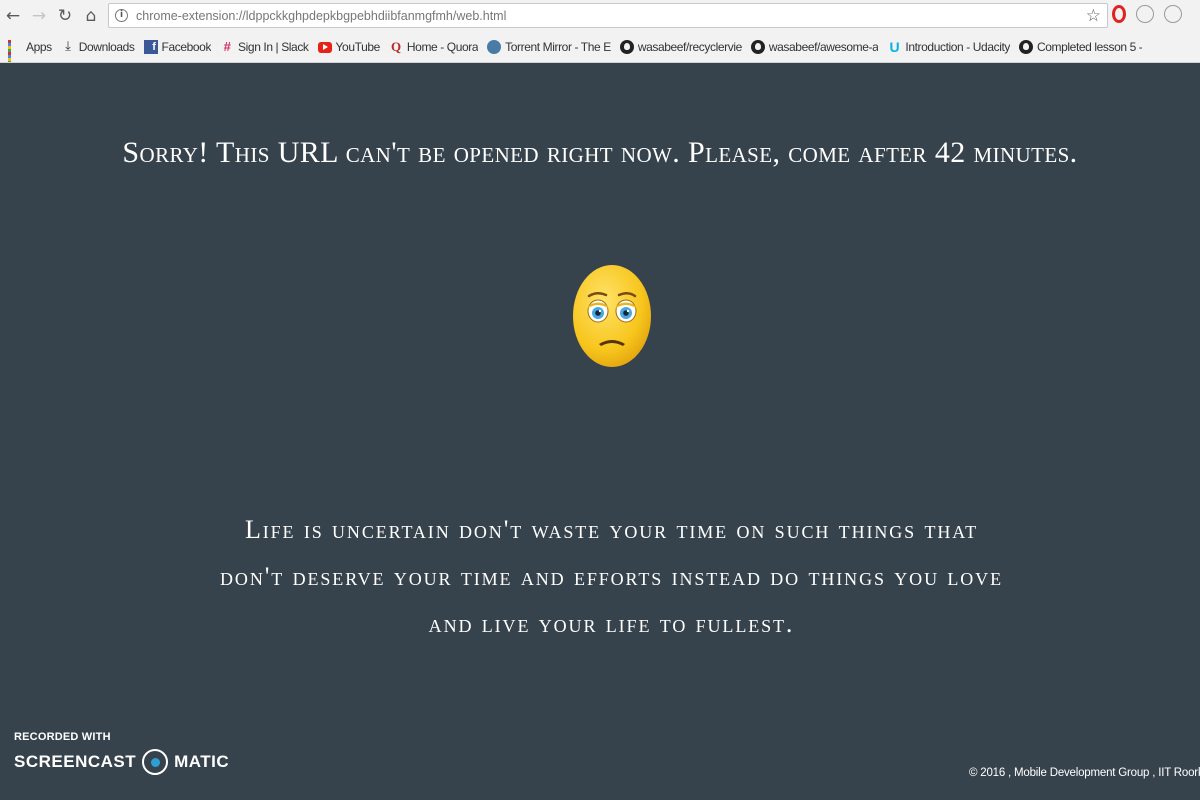 The width and height of the screenshot is (1200, 800). What do you see at coordinates (324, 47) in the screenshot?
I see `youtube-icon` at bounding box center [324, 47].